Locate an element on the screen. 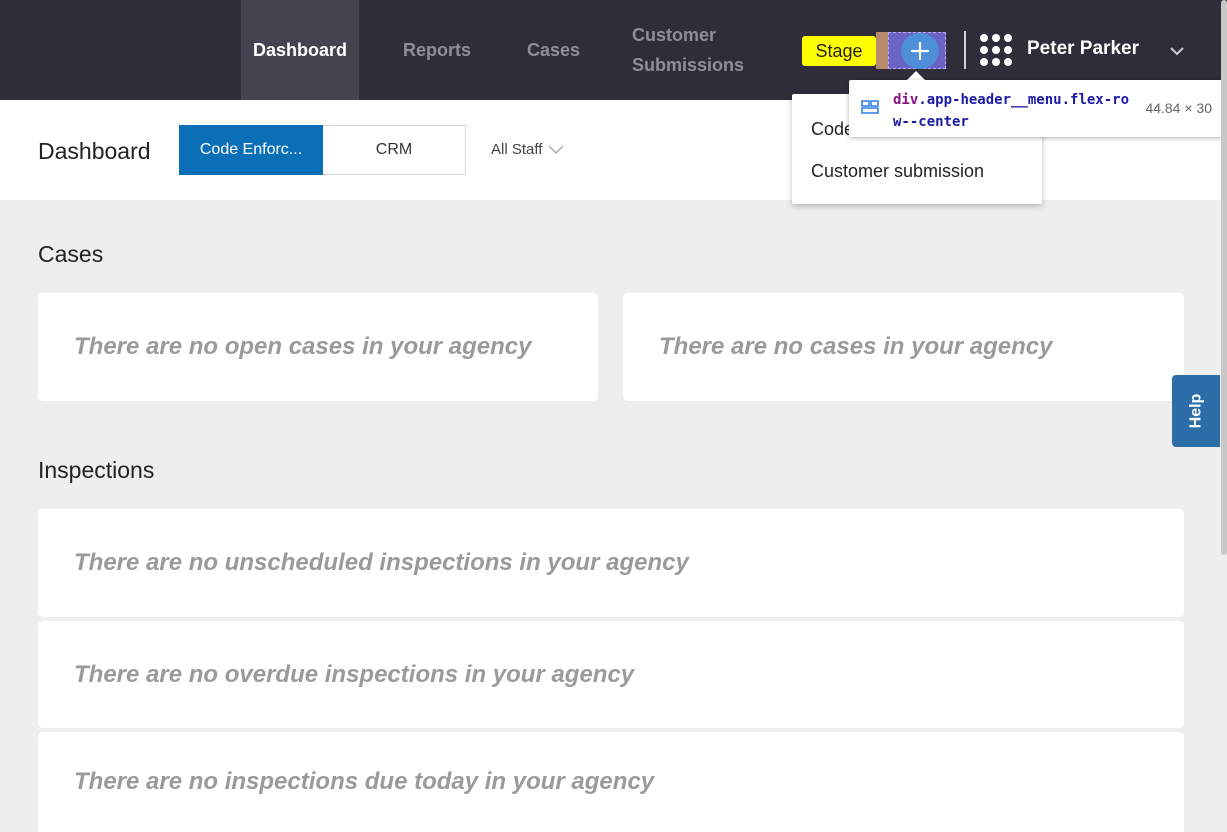  help-label: Help is located at coordinates (1195, 411).